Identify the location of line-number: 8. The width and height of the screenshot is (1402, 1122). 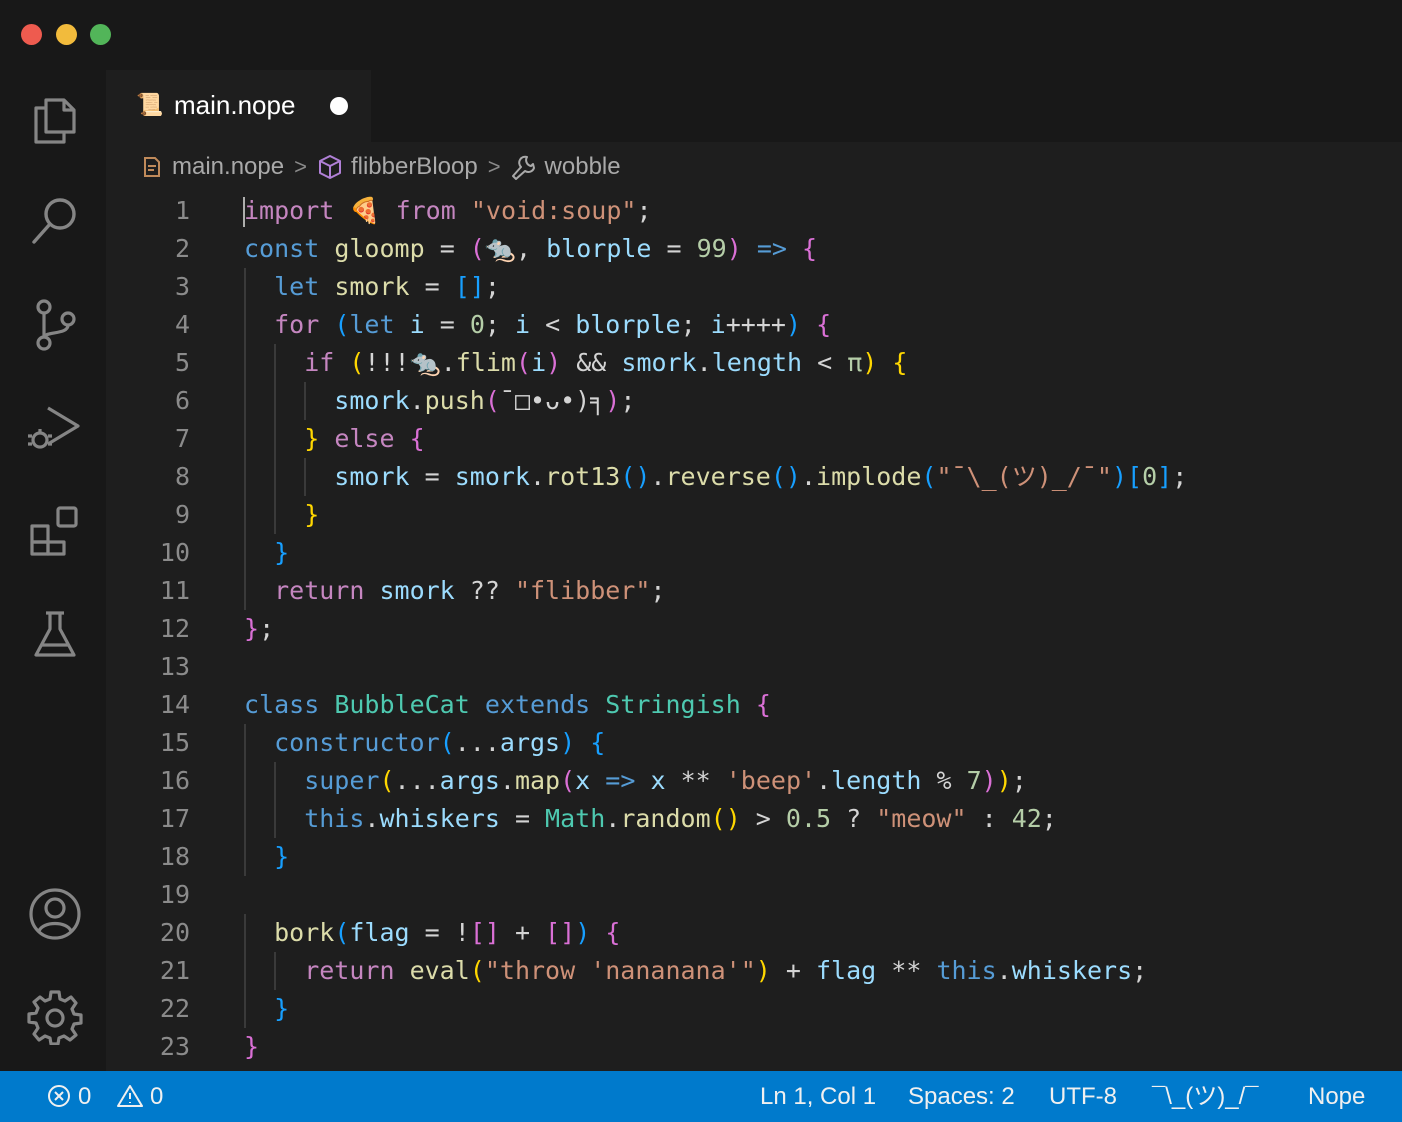
(148, 477).